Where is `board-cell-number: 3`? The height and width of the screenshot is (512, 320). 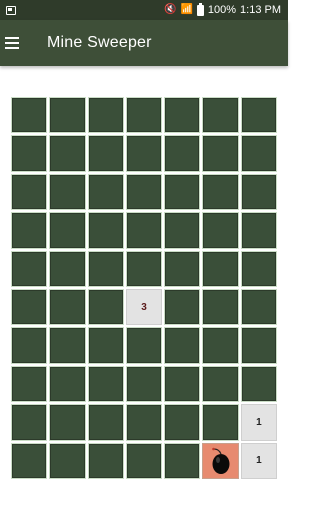
board-cell-number: 3 is located at coordinates (144, 307).